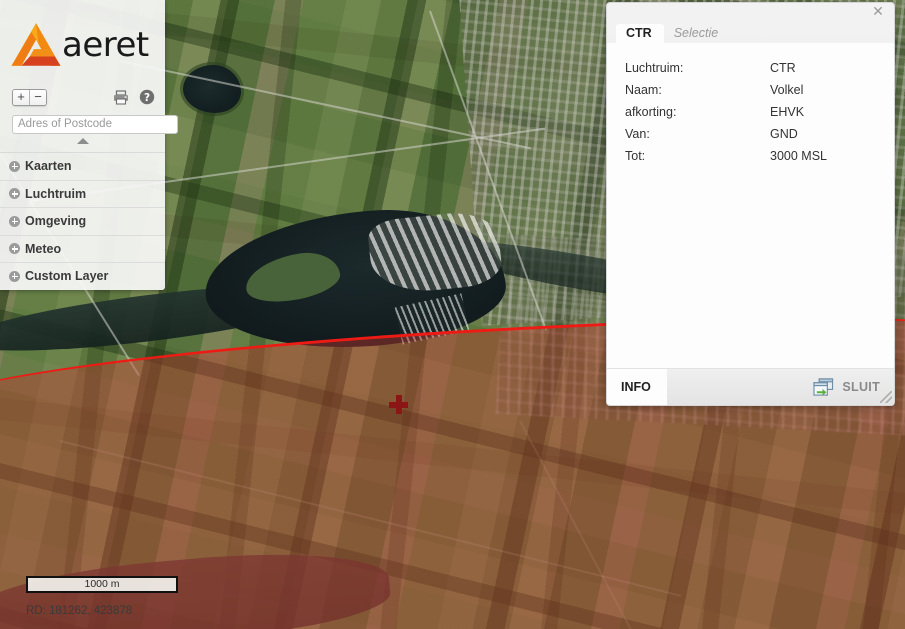 Image resolution: width=905 pixels, height=629 pixels. I want to click on detail-key: Van:, so click(637, 134).